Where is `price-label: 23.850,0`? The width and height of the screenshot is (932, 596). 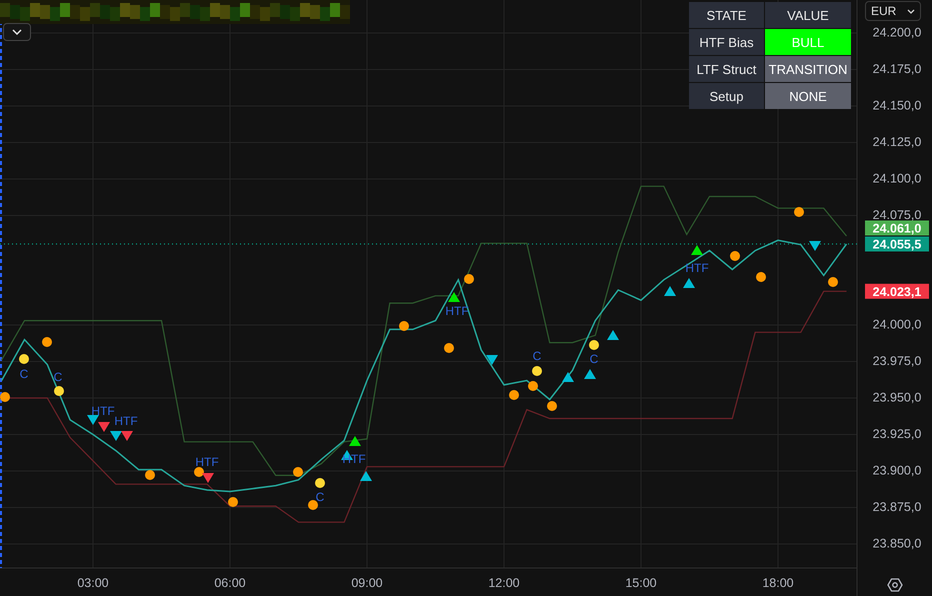
price-label: 23.850,0 is located at coordinates (897, 543).